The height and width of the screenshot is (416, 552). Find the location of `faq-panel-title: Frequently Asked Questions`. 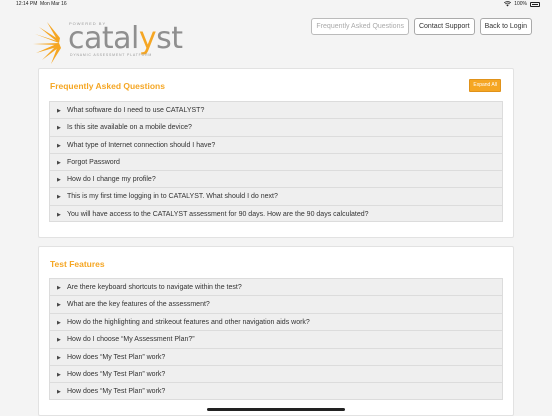

faq-panel-title: Frequently Asked Questions is located at coordinates (107, 86).